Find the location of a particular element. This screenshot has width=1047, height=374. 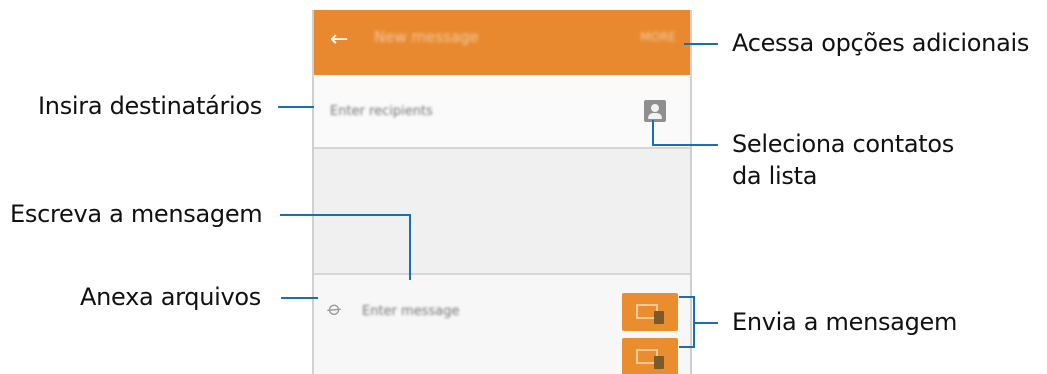

callout-select-contacts-line2: da lista is located at coordinates (775, 176).